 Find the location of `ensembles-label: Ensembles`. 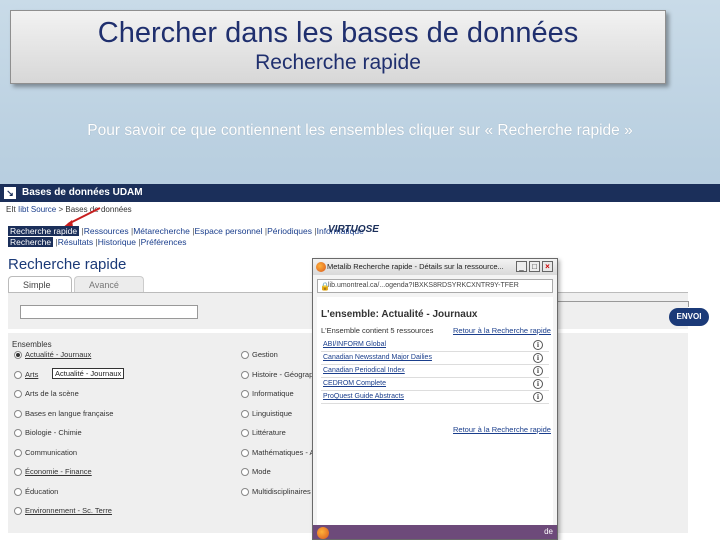

ensembles-label: Ensembles is located at coordinates (32, 344).